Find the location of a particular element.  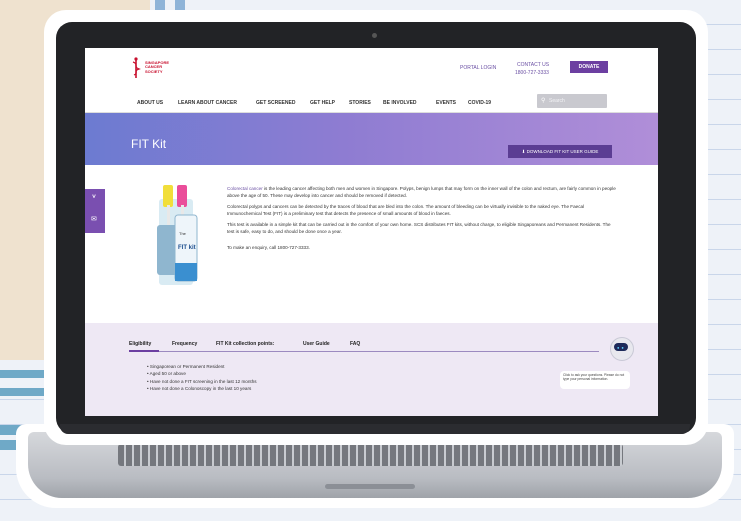

nav-item-stories: STORIES is located at coordinates (360, 103).